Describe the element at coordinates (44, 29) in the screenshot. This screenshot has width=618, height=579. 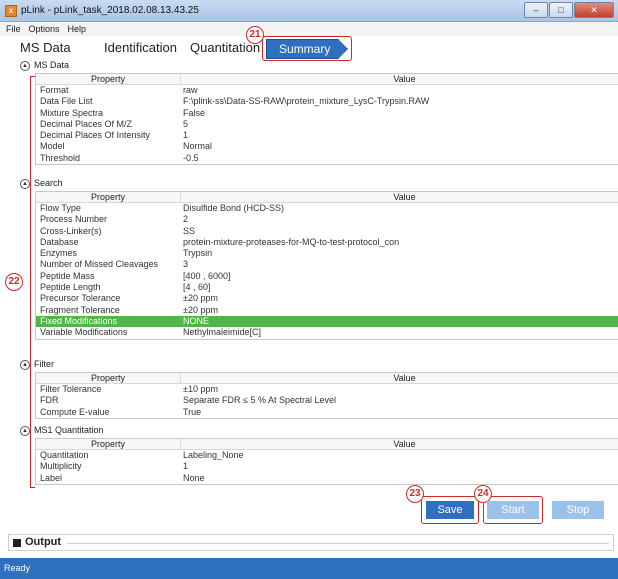
I see `menu-options: Options` at that location.